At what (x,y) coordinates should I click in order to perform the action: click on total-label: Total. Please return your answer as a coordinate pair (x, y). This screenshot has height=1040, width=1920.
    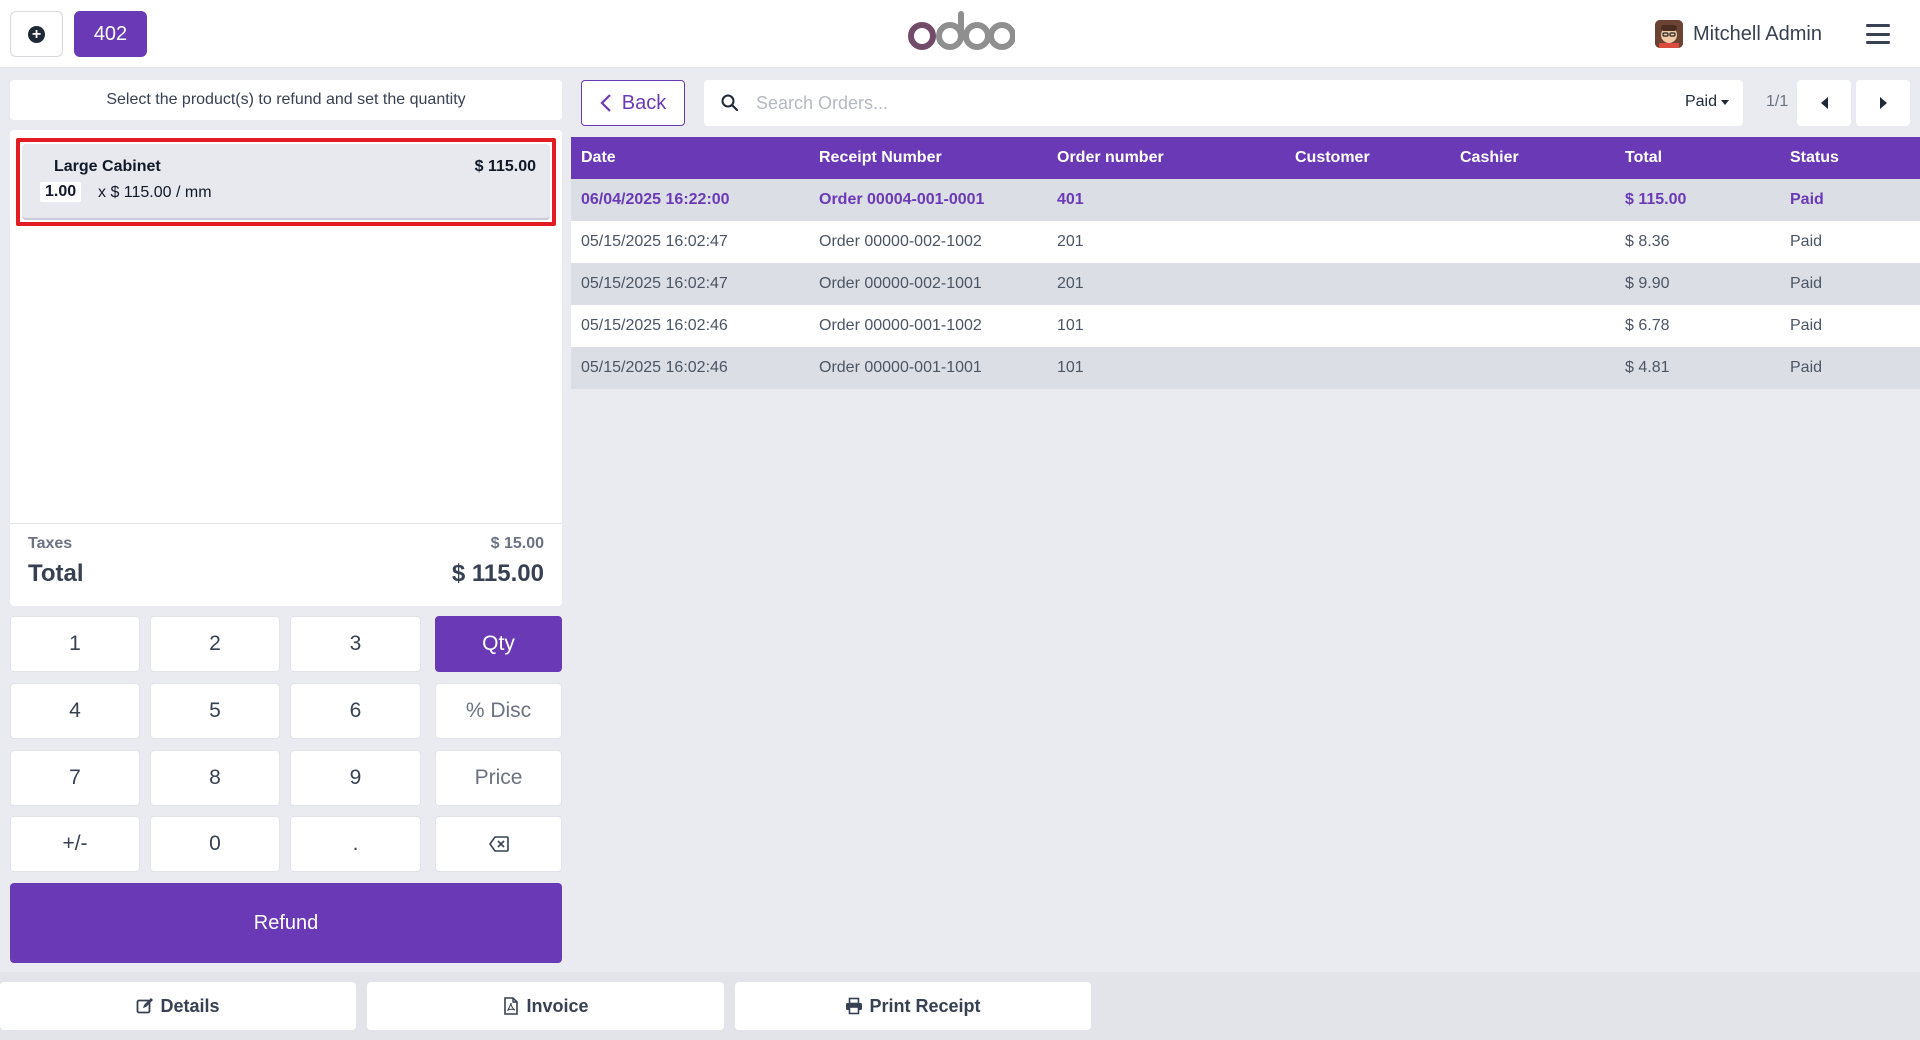
    Looking at the image, I should click on (56, 573).